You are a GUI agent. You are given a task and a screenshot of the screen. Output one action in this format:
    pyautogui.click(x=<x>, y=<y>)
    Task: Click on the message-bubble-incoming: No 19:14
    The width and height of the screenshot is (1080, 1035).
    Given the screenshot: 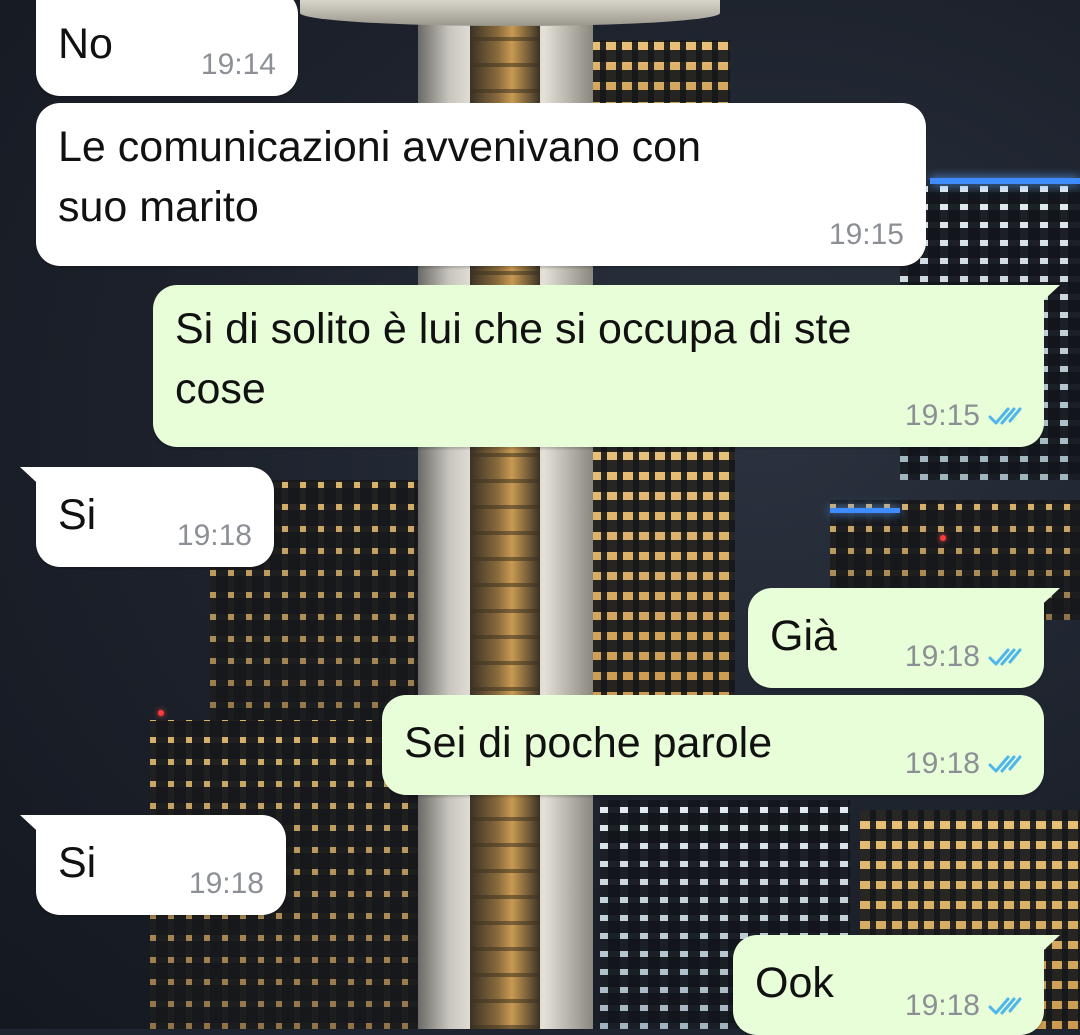 What is the action you would take?
    pyautogui.click(x=167, y=48)
    